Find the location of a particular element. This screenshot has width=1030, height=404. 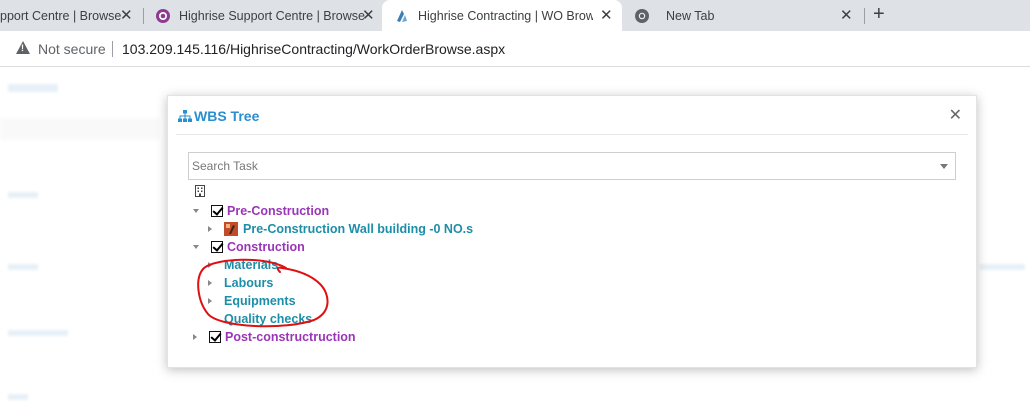

tree-node-label: Pre-Construction is located at coordinates (278, 211).